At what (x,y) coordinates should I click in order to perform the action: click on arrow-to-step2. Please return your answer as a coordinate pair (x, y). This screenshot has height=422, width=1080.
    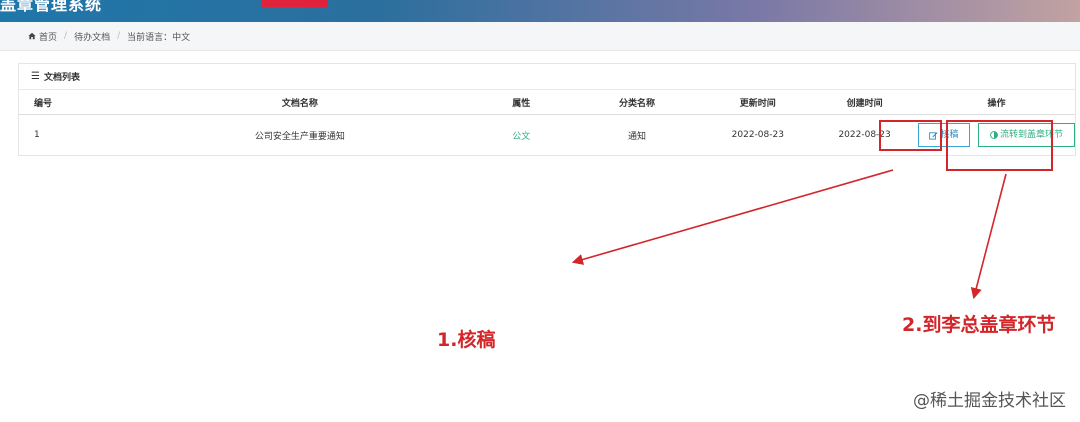
    Looking at the image, I should click on (988, 236).